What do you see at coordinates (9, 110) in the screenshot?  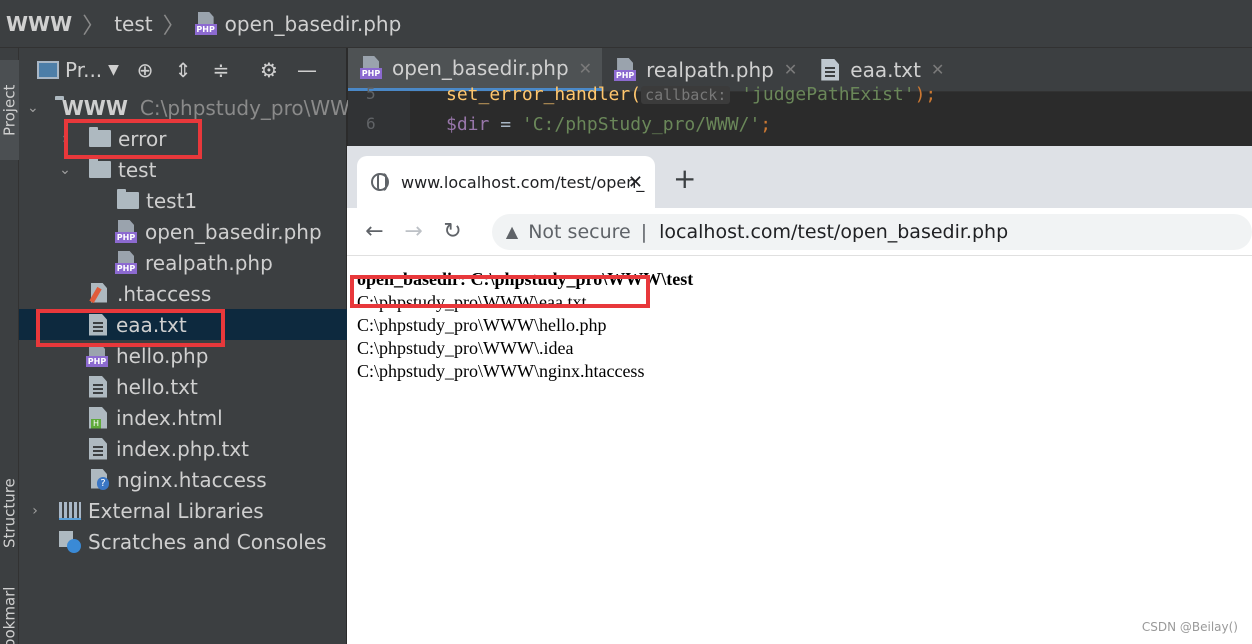 I see `project-tool-tab: Project` at bounding box center [9, 110].